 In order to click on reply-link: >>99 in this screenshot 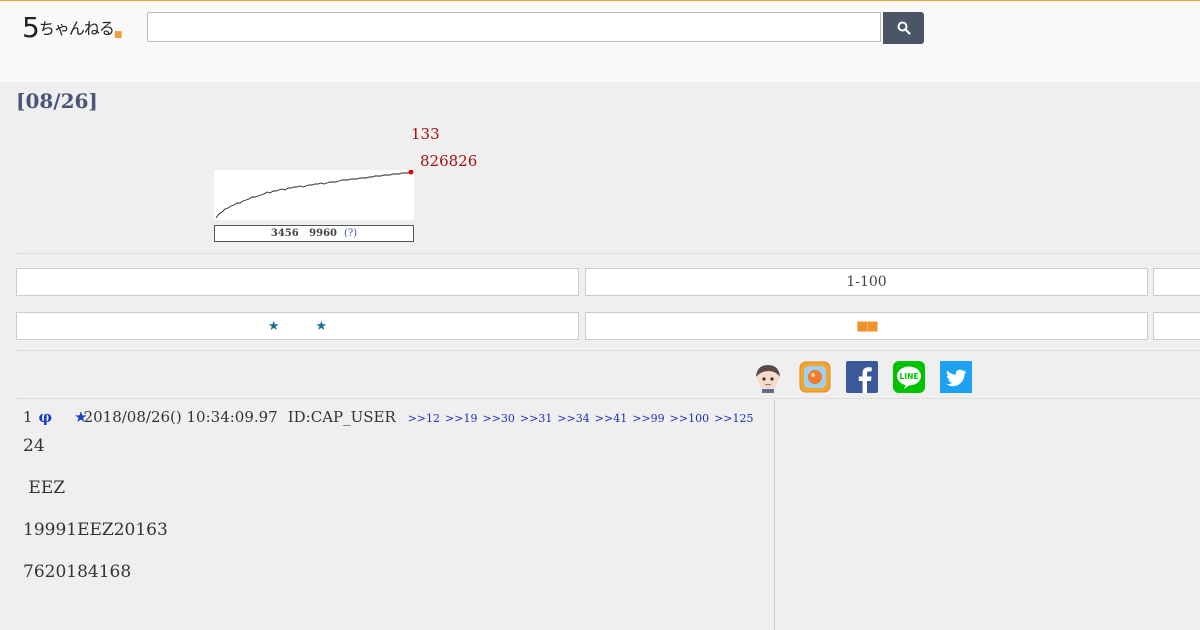, I will do `click(648, 418)`.